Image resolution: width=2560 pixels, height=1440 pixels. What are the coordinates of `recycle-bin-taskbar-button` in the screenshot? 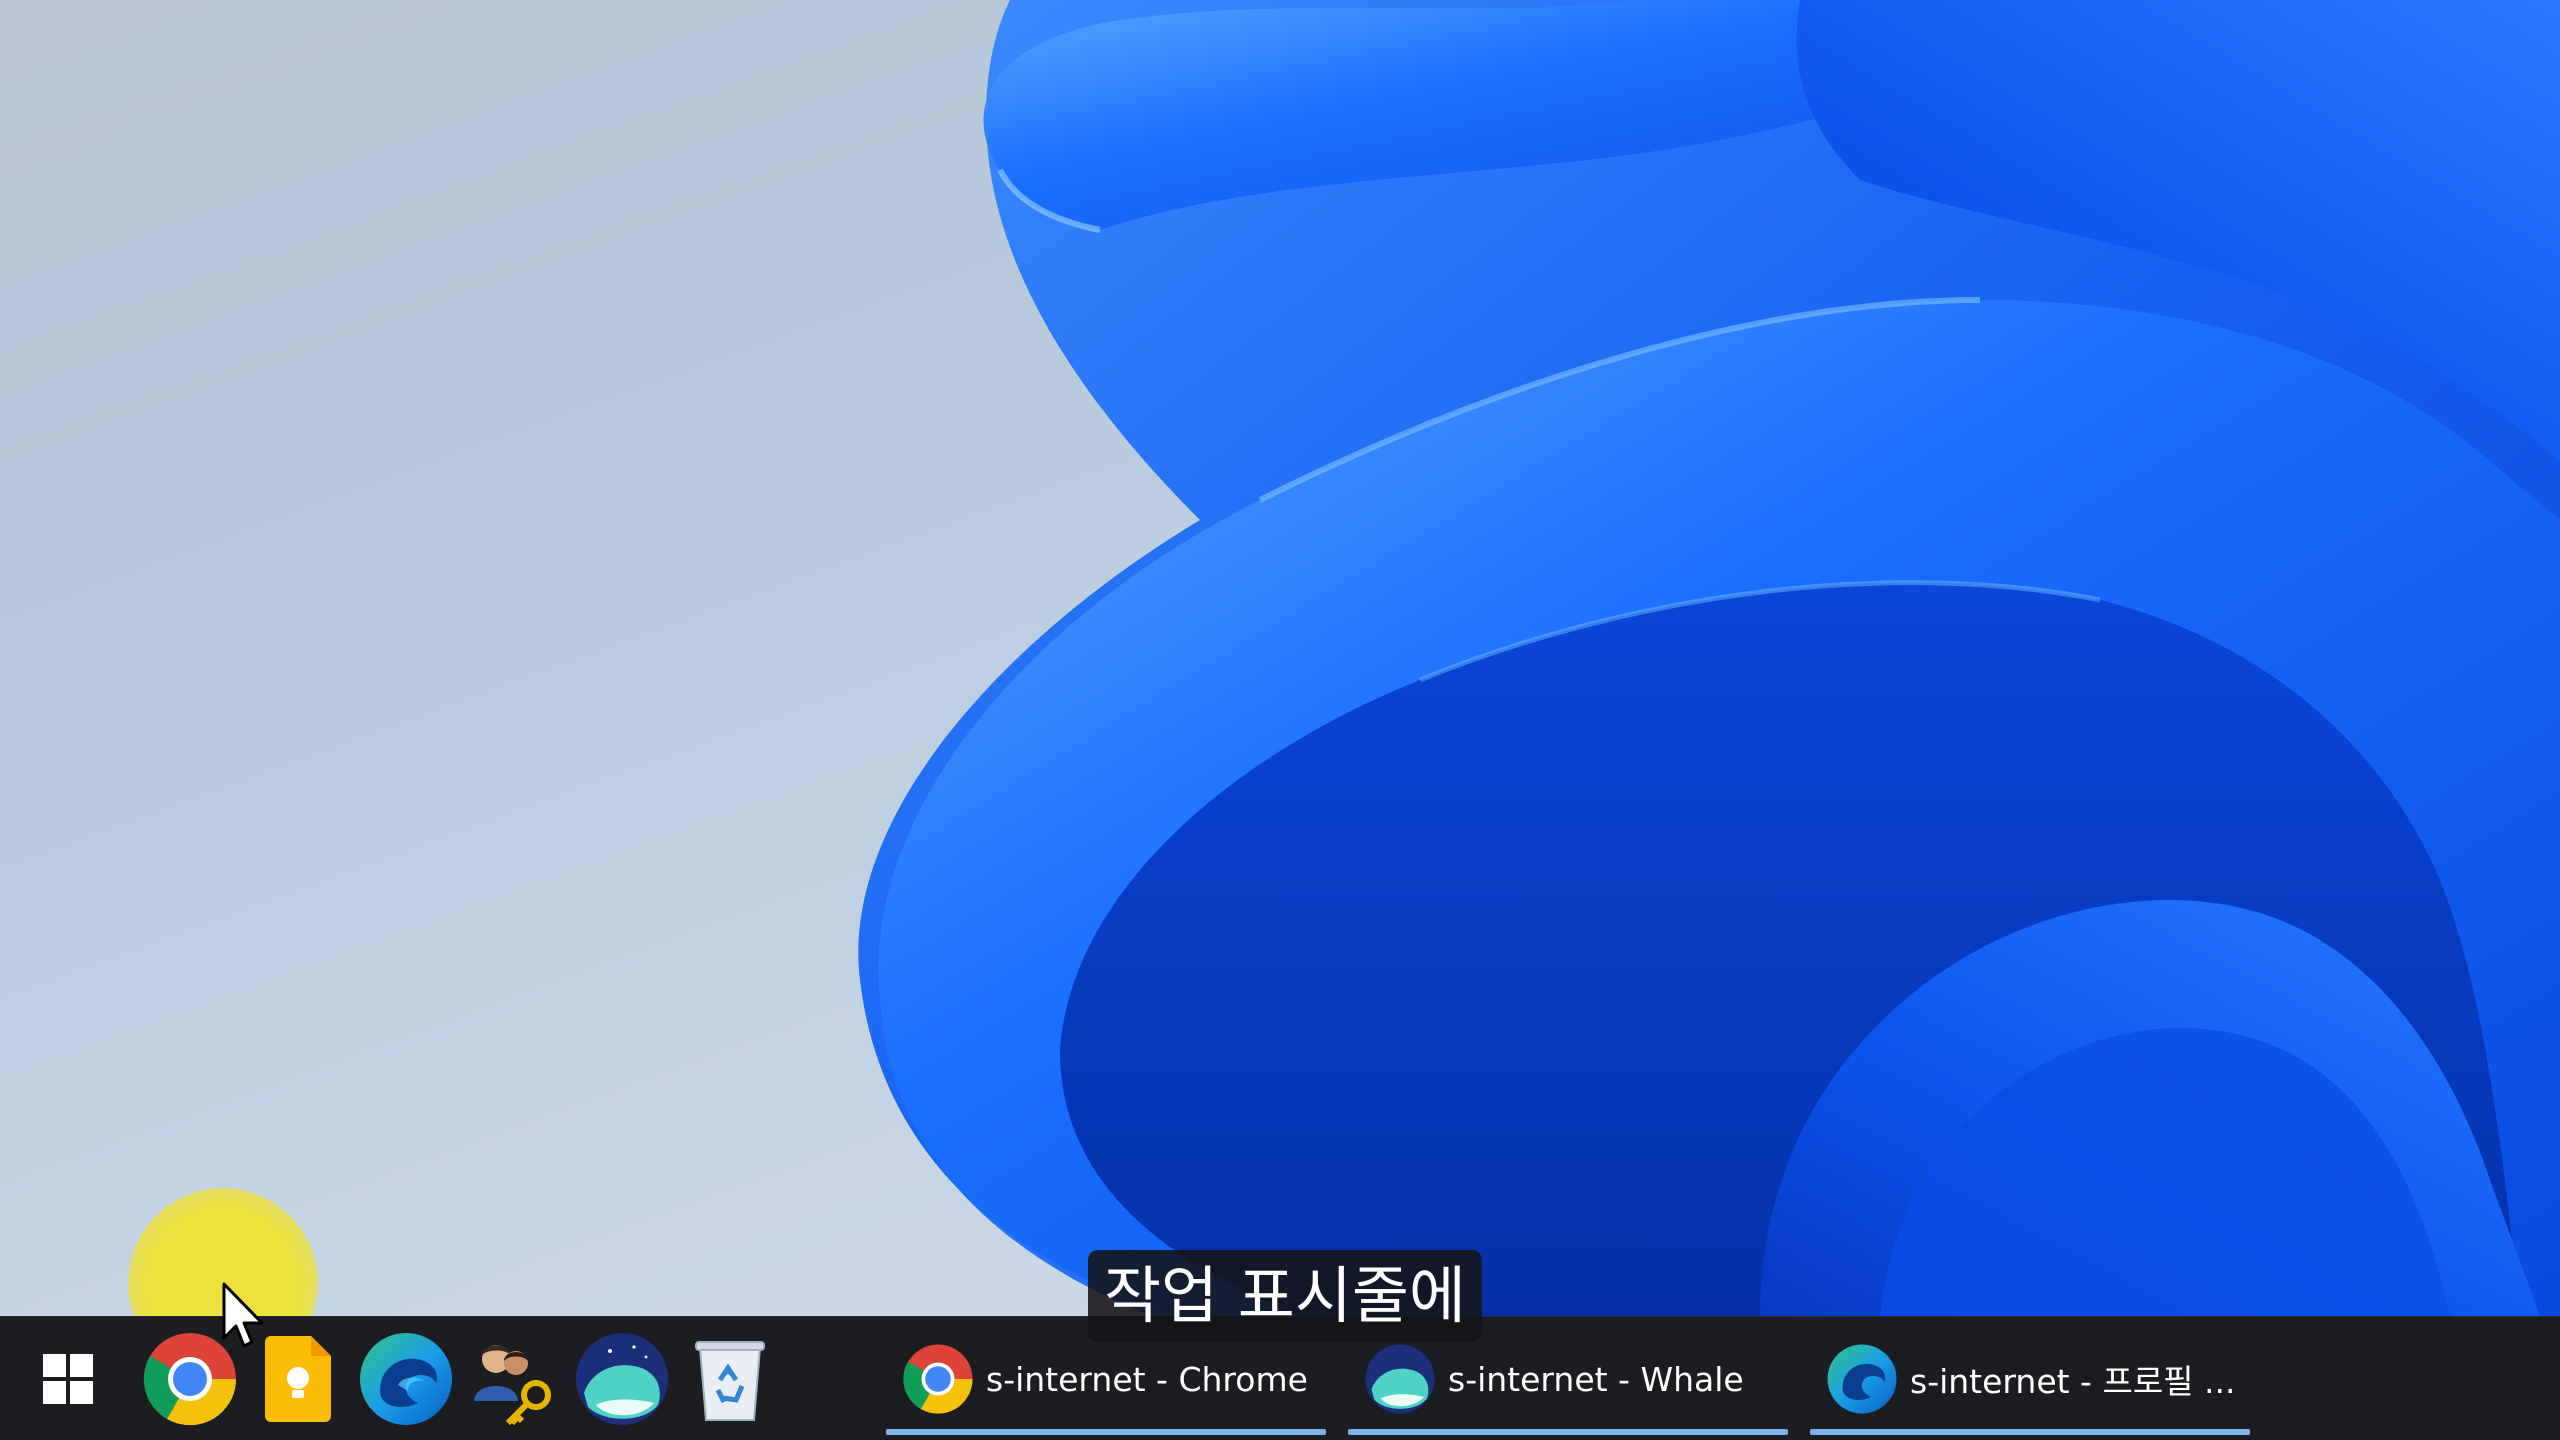 It's located at (730, 1379).